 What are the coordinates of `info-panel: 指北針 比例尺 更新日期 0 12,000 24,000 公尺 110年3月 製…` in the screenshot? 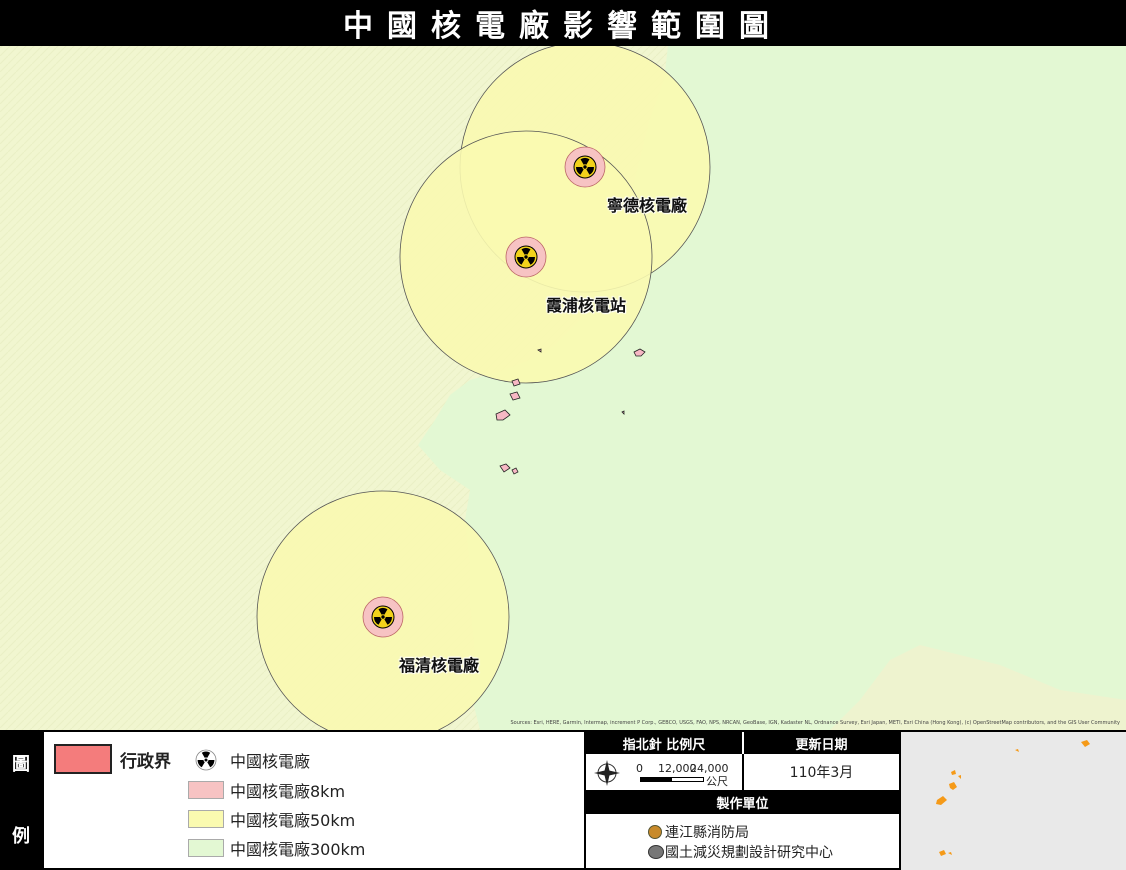 It's located at (742, 800).